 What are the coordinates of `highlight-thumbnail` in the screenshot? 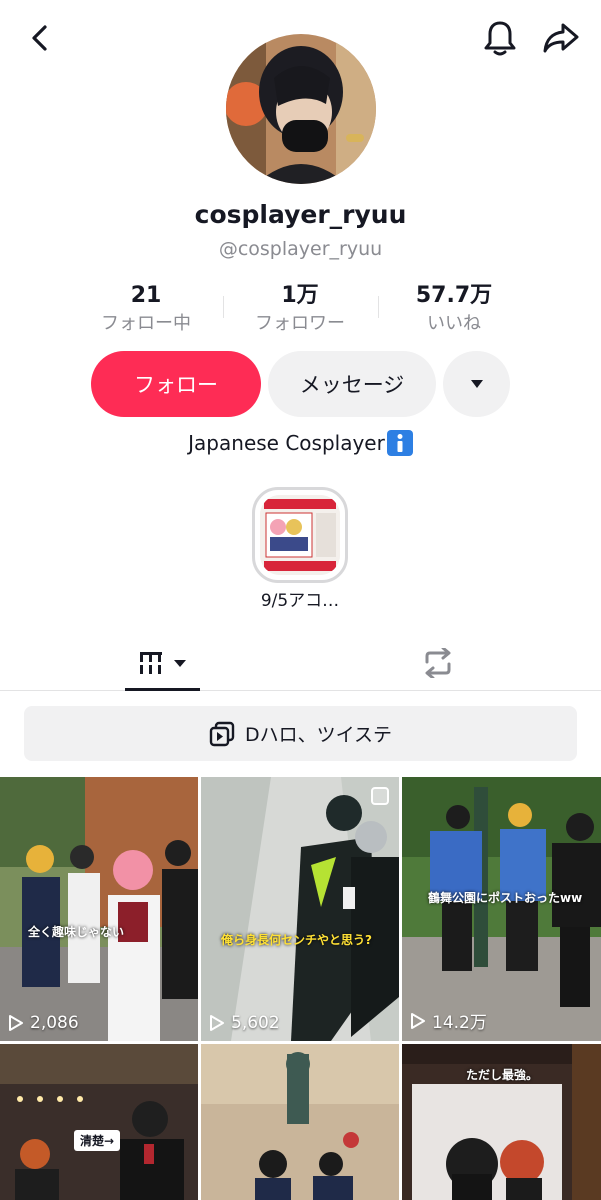 It's located at (300, 535).